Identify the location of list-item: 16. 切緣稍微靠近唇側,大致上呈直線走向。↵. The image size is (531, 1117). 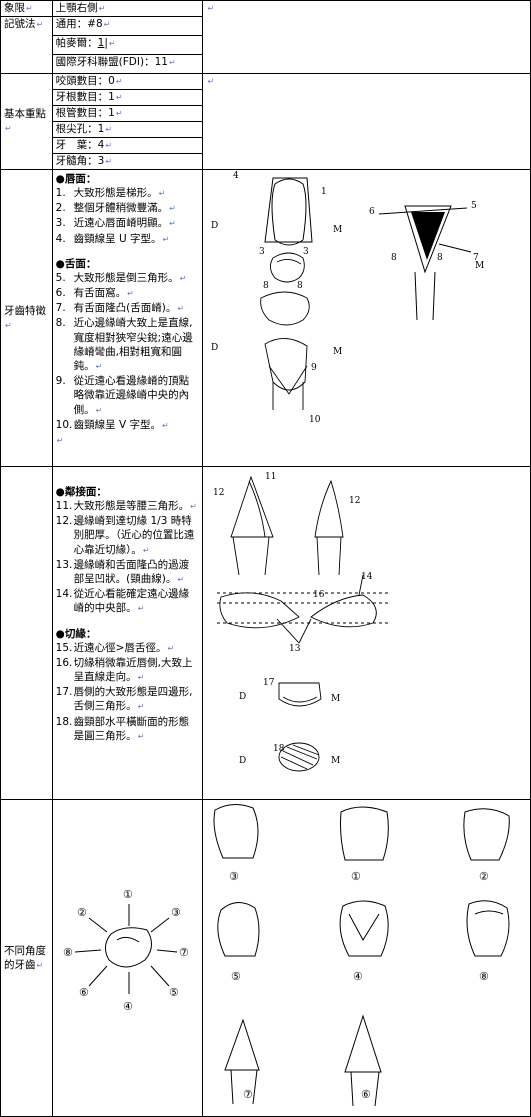
(124, 670).